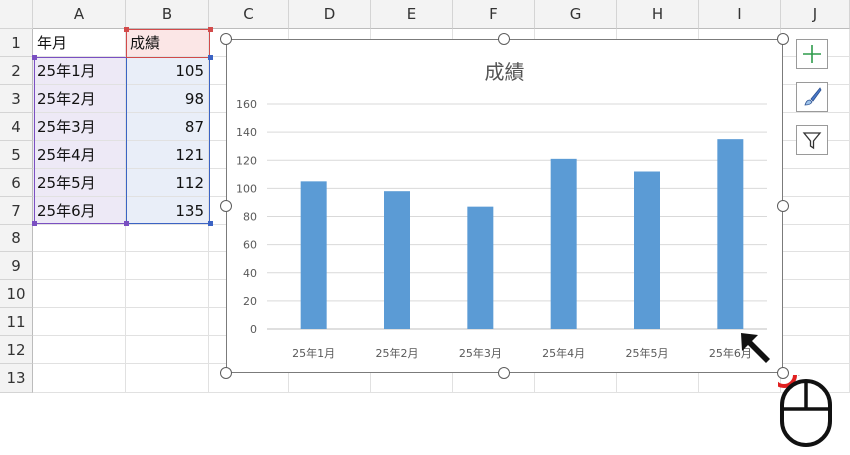 The width and height of the screenshot is (850, 455). I want to click on cell-a10, so click(79, 294).